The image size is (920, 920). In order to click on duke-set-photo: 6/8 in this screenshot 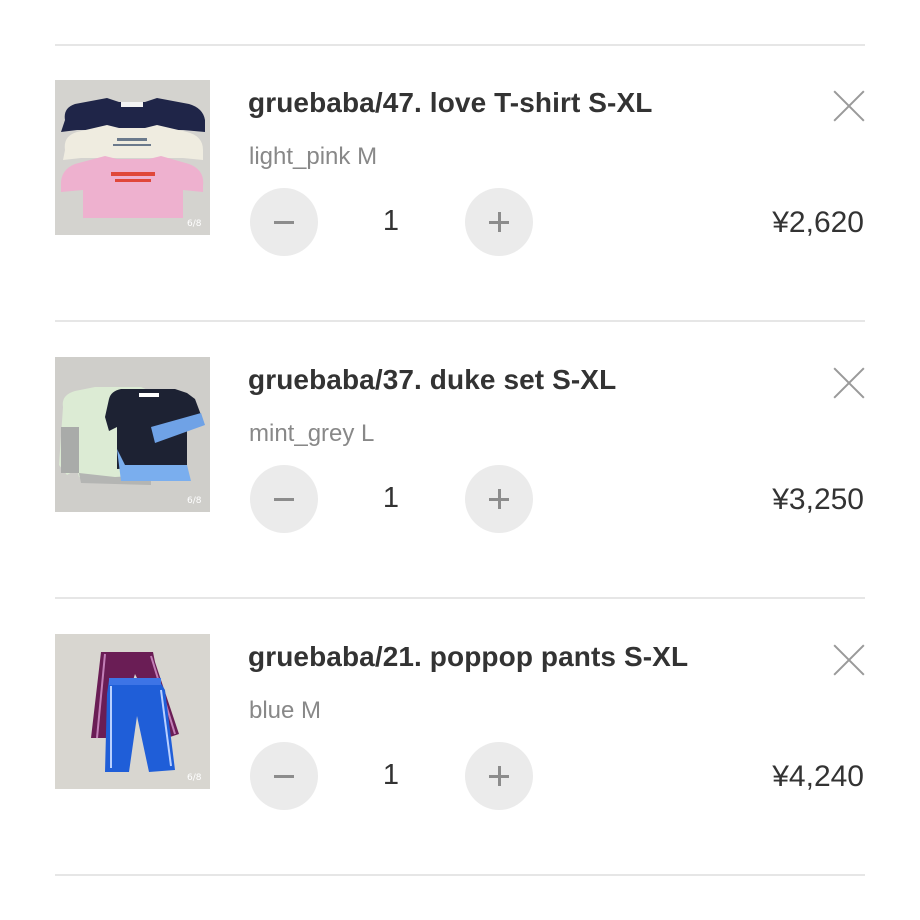, I will do `click(132, 434)`.